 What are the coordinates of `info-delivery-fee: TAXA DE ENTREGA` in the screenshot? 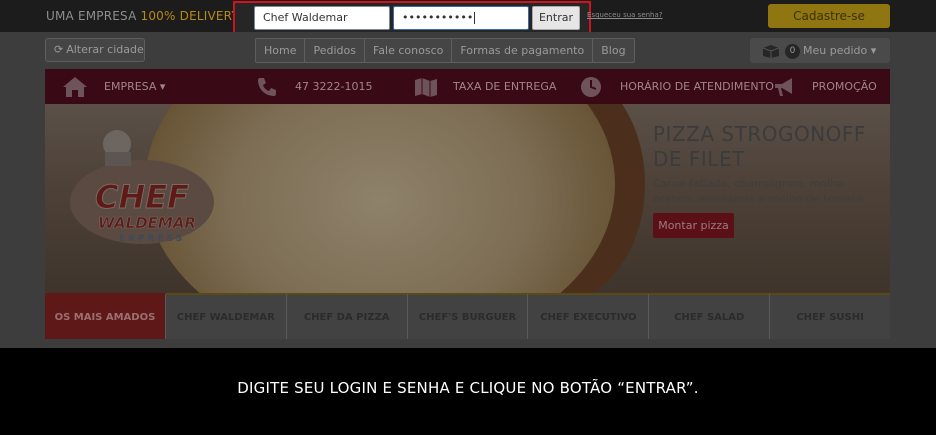 It's located at (469, 86).